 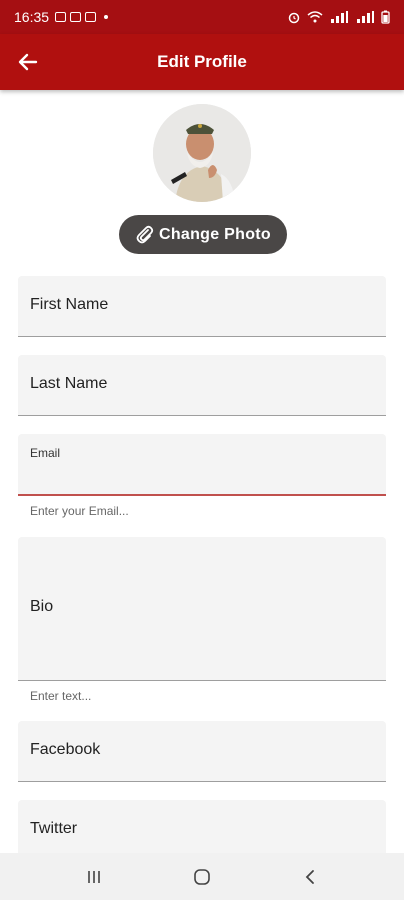 What do you see at coordinates (61, 17) in the screenshot?
I see `gallery-icon` at bounding box center [61, 17].